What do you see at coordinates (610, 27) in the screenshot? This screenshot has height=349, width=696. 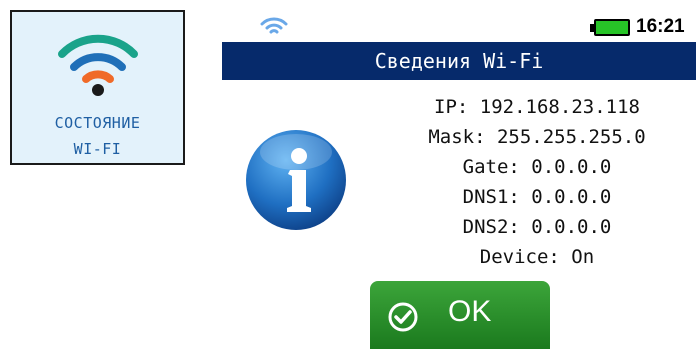 I see `battery-icon` at bounding box center [610, 27].